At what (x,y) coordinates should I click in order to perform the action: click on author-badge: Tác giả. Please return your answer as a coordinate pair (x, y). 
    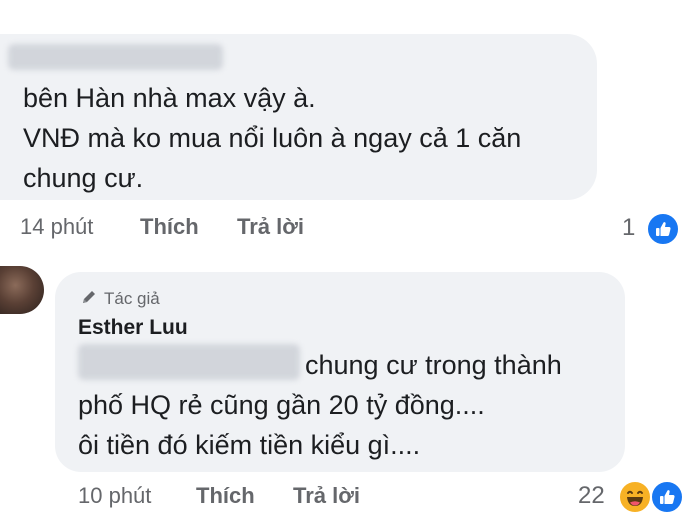
    Looking at the image, I should click on (120, 299).